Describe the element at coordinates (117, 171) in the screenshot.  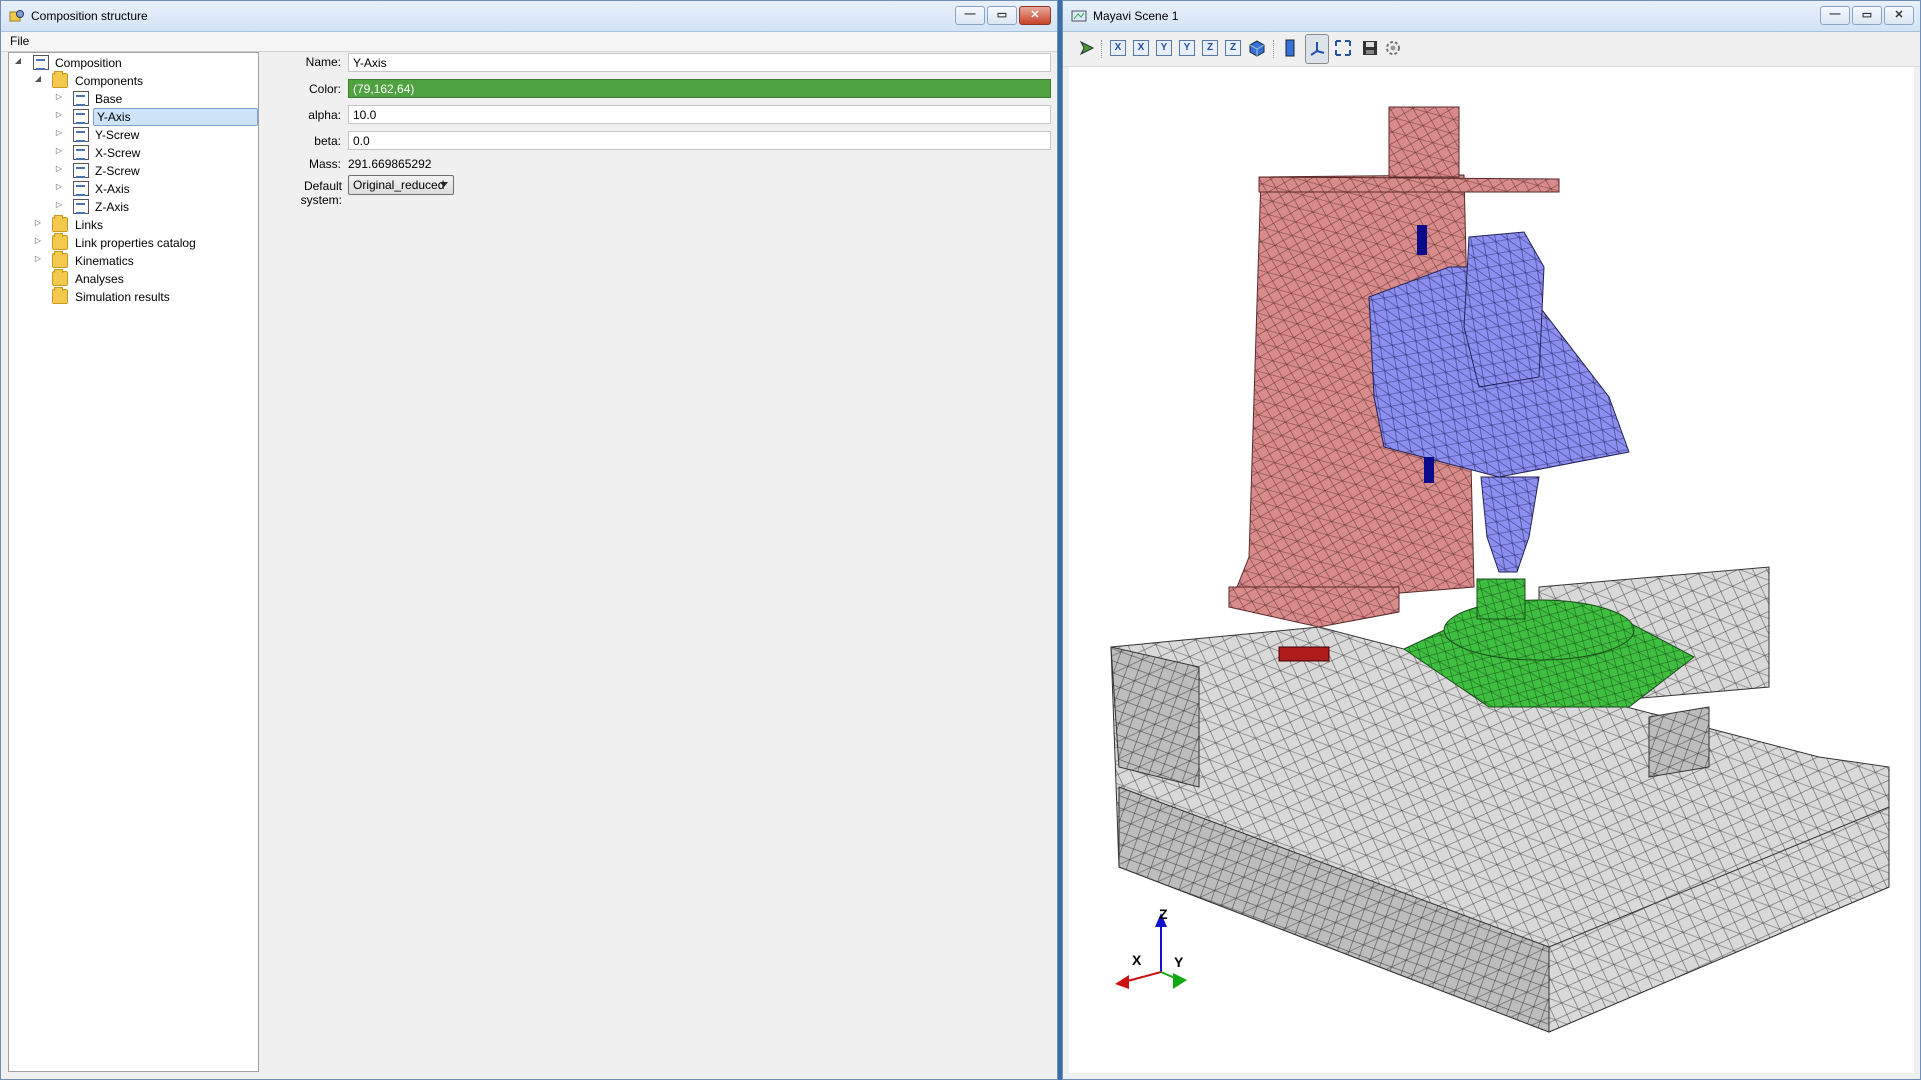
I see `tree-label: Z-Screw` at that location.